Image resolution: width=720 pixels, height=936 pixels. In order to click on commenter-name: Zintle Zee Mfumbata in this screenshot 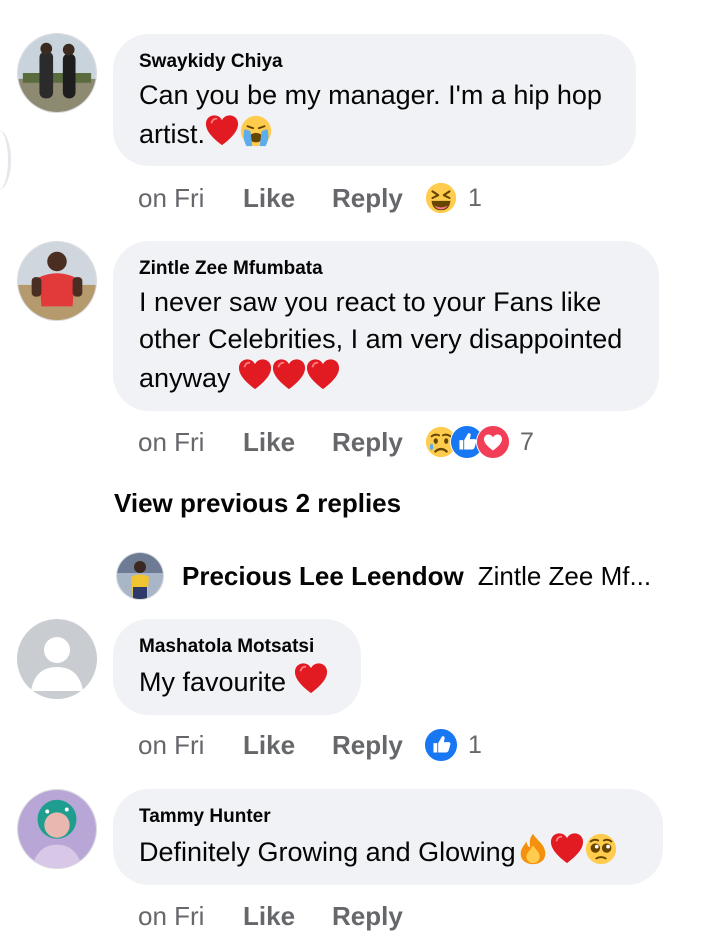, I will do `click(386, 269)`.